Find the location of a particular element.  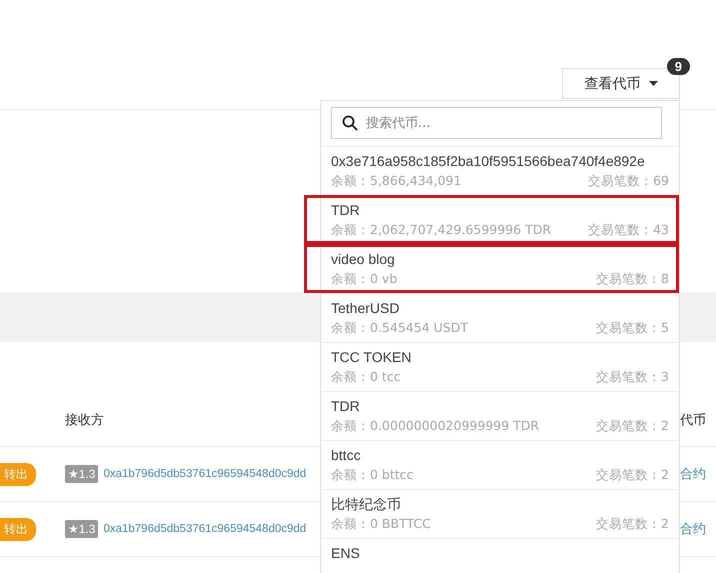

column-header: 代币 is located at coordinates (693, 420).